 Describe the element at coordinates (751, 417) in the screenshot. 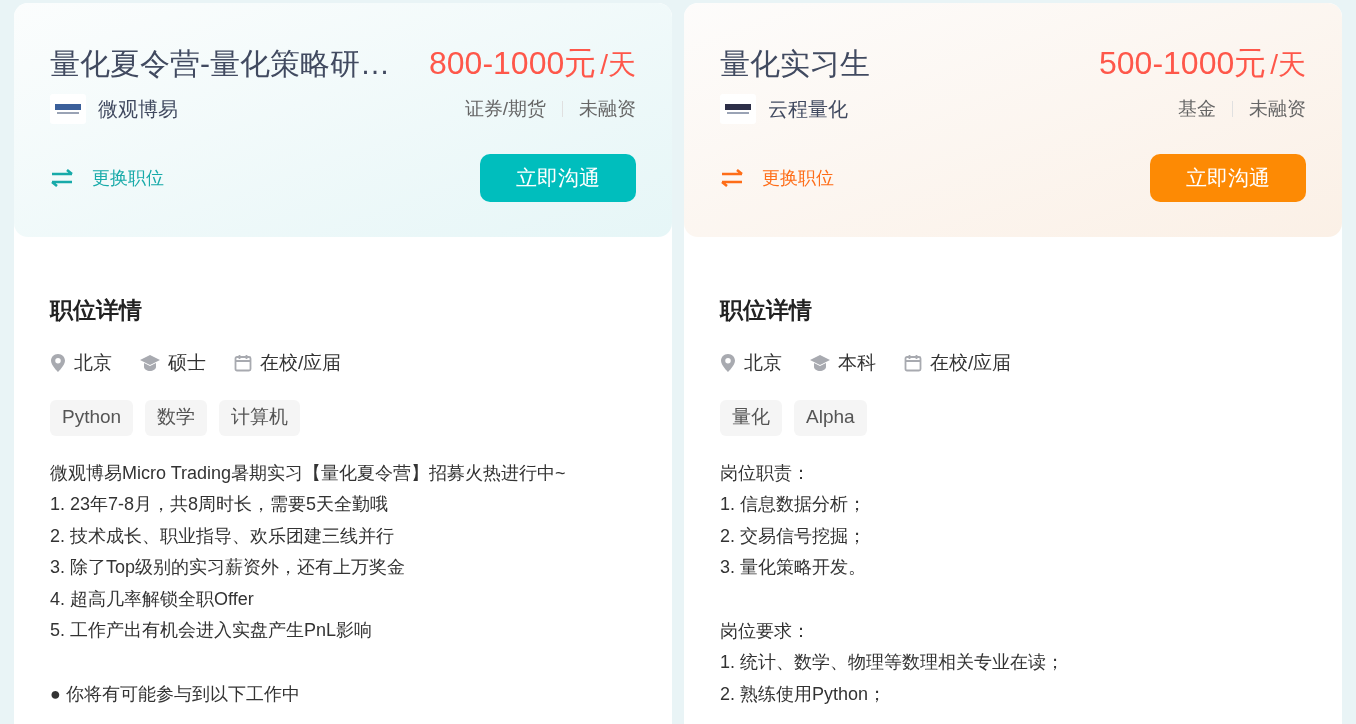

I see `skill-tag: 量化` at that location.